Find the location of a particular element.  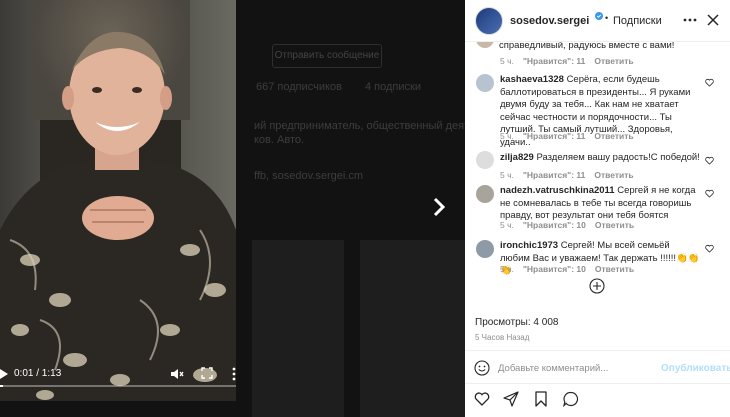

post-time: 5 Часов Назад is located at coordinates (502, 337).